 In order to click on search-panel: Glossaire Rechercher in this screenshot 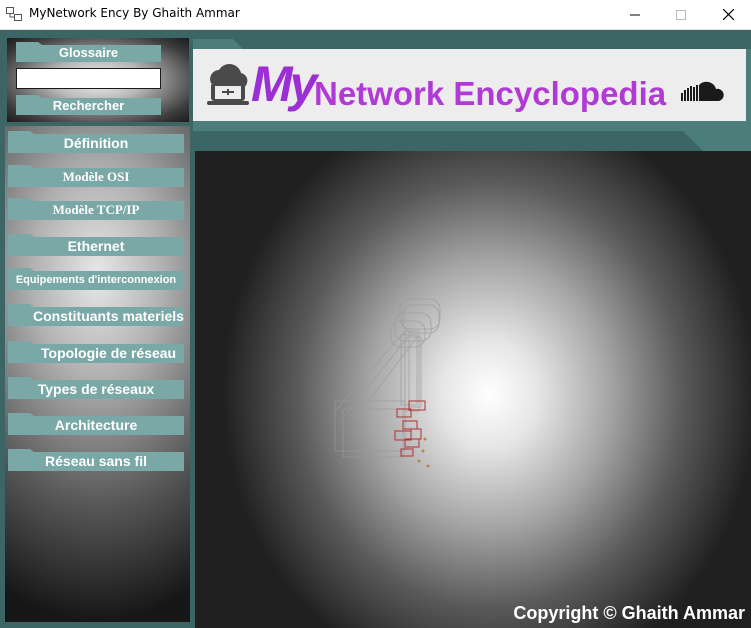, I will do `click(98, 80)`.